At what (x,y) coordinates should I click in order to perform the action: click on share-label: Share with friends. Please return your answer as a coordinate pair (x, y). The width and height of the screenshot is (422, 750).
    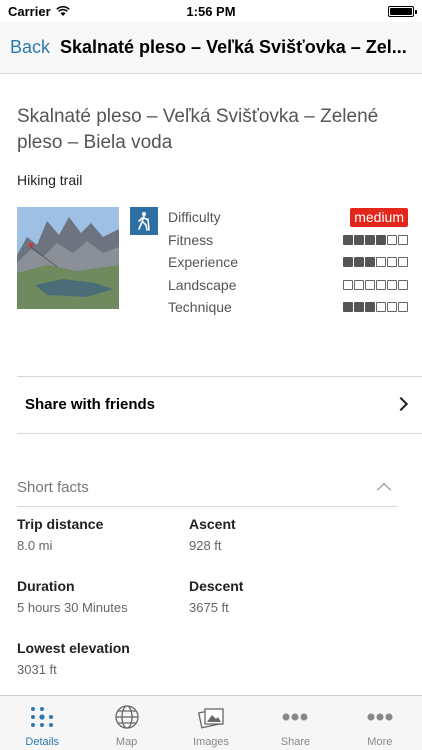
    Looking at the image, I should click on (90, 404).